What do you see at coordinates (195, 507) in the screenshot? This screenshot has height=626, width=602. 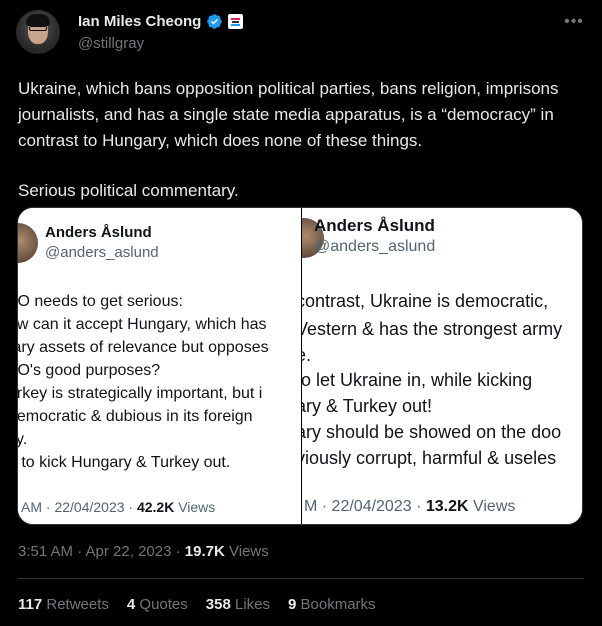 I see `inner-views-label-left: Views` at bounding box center [195, 507].